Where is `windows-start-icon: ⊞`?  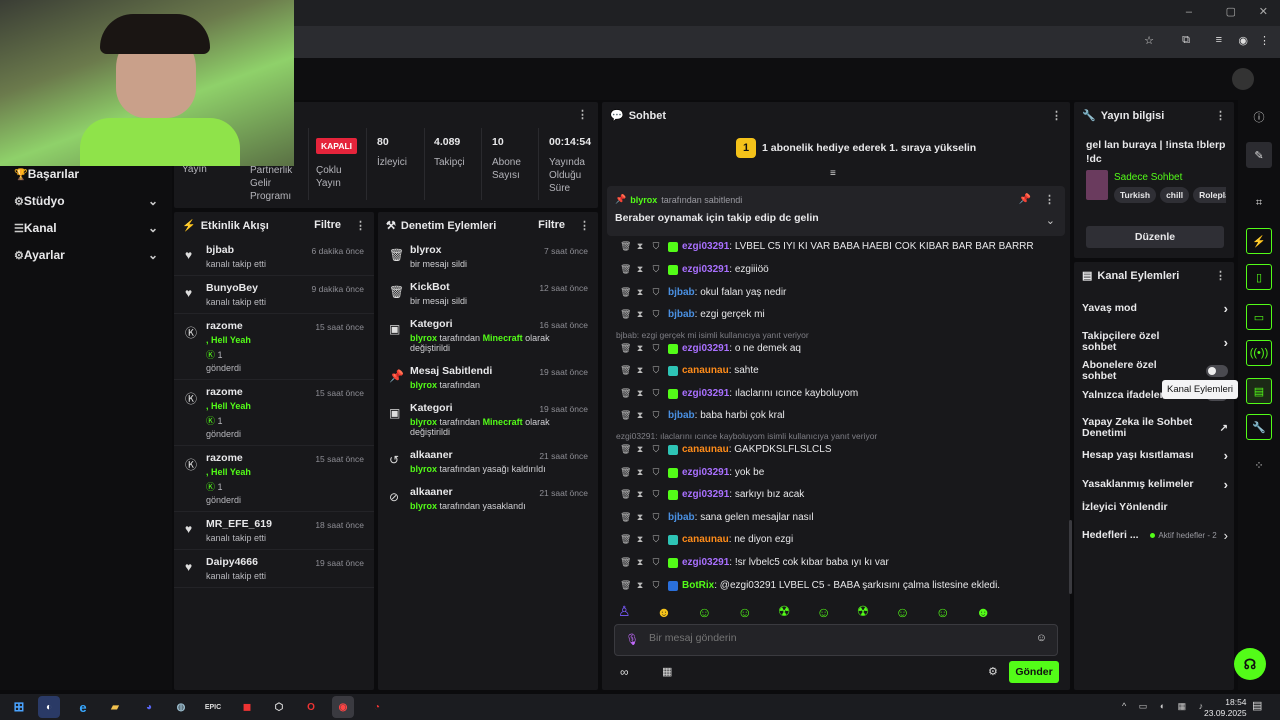
windows-start-icon: ⊞ is located at coordinates (19, 707).